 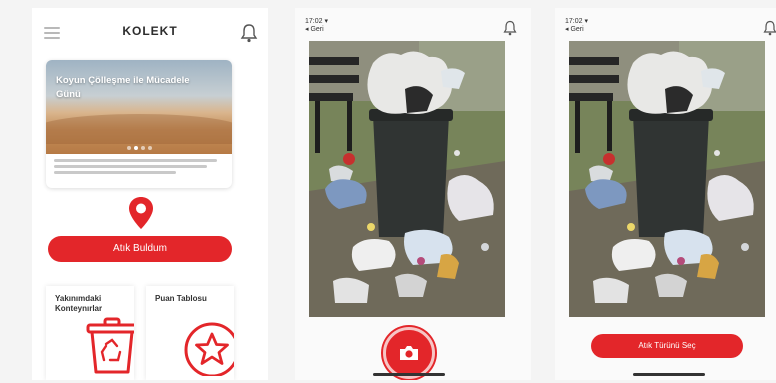 I want to click on star-icon, so click(x=209, y=349).